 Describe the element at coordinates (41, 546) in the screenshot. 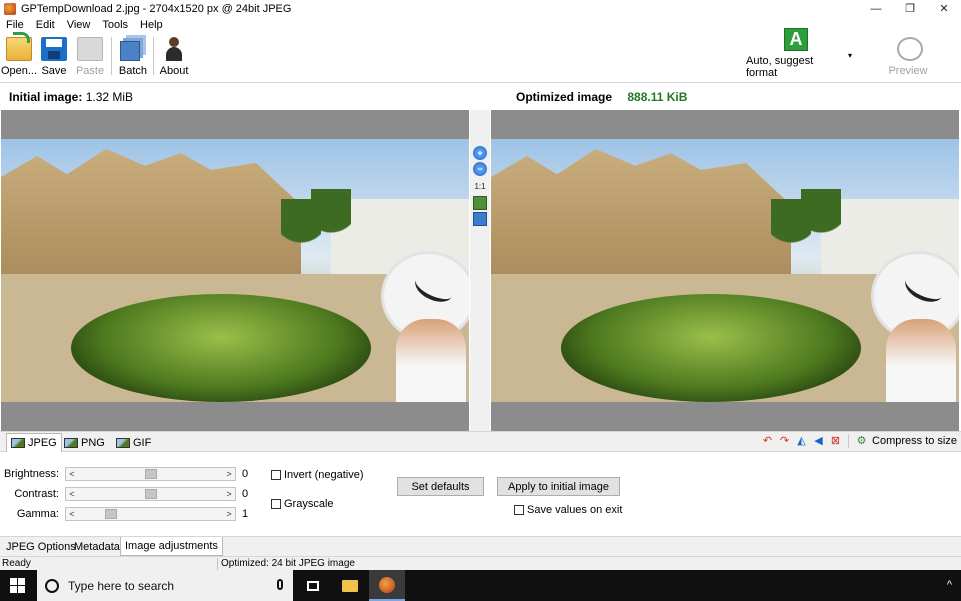

I see `tab-jpeg-options: JPEG Options` at that location.